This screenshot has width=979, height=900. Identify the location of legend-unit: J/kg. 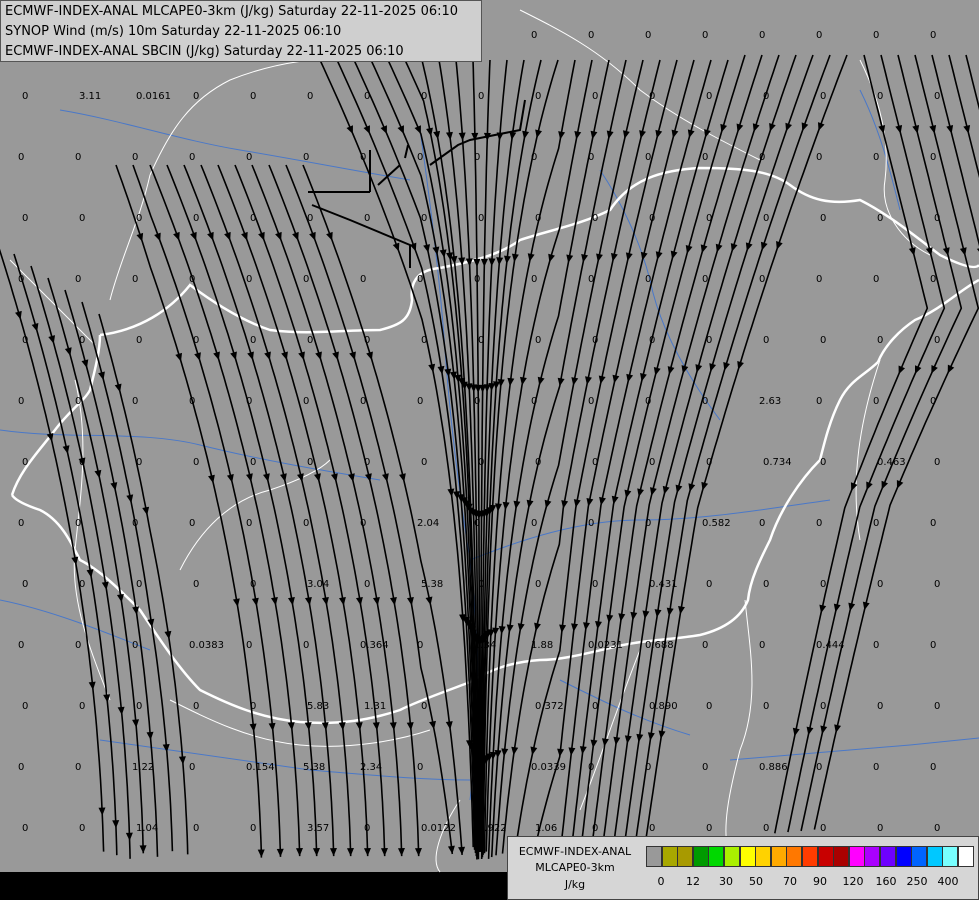
(575, 884).